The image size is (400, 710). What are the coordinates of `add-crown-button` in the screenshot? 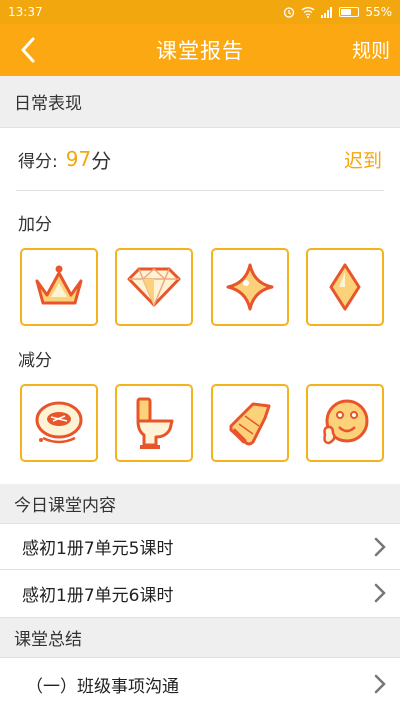 It's located at (59, 287).